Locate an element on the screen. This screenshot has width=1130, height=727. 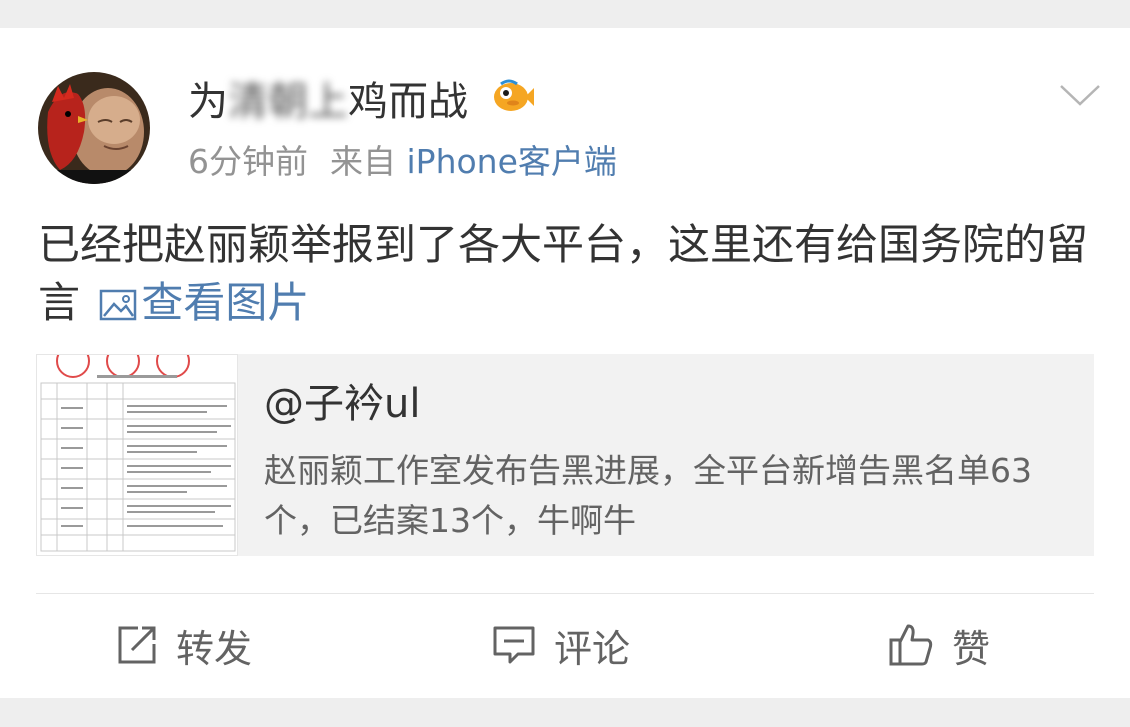
quoted-post-thumbnail is located at coordinates (137, 455).